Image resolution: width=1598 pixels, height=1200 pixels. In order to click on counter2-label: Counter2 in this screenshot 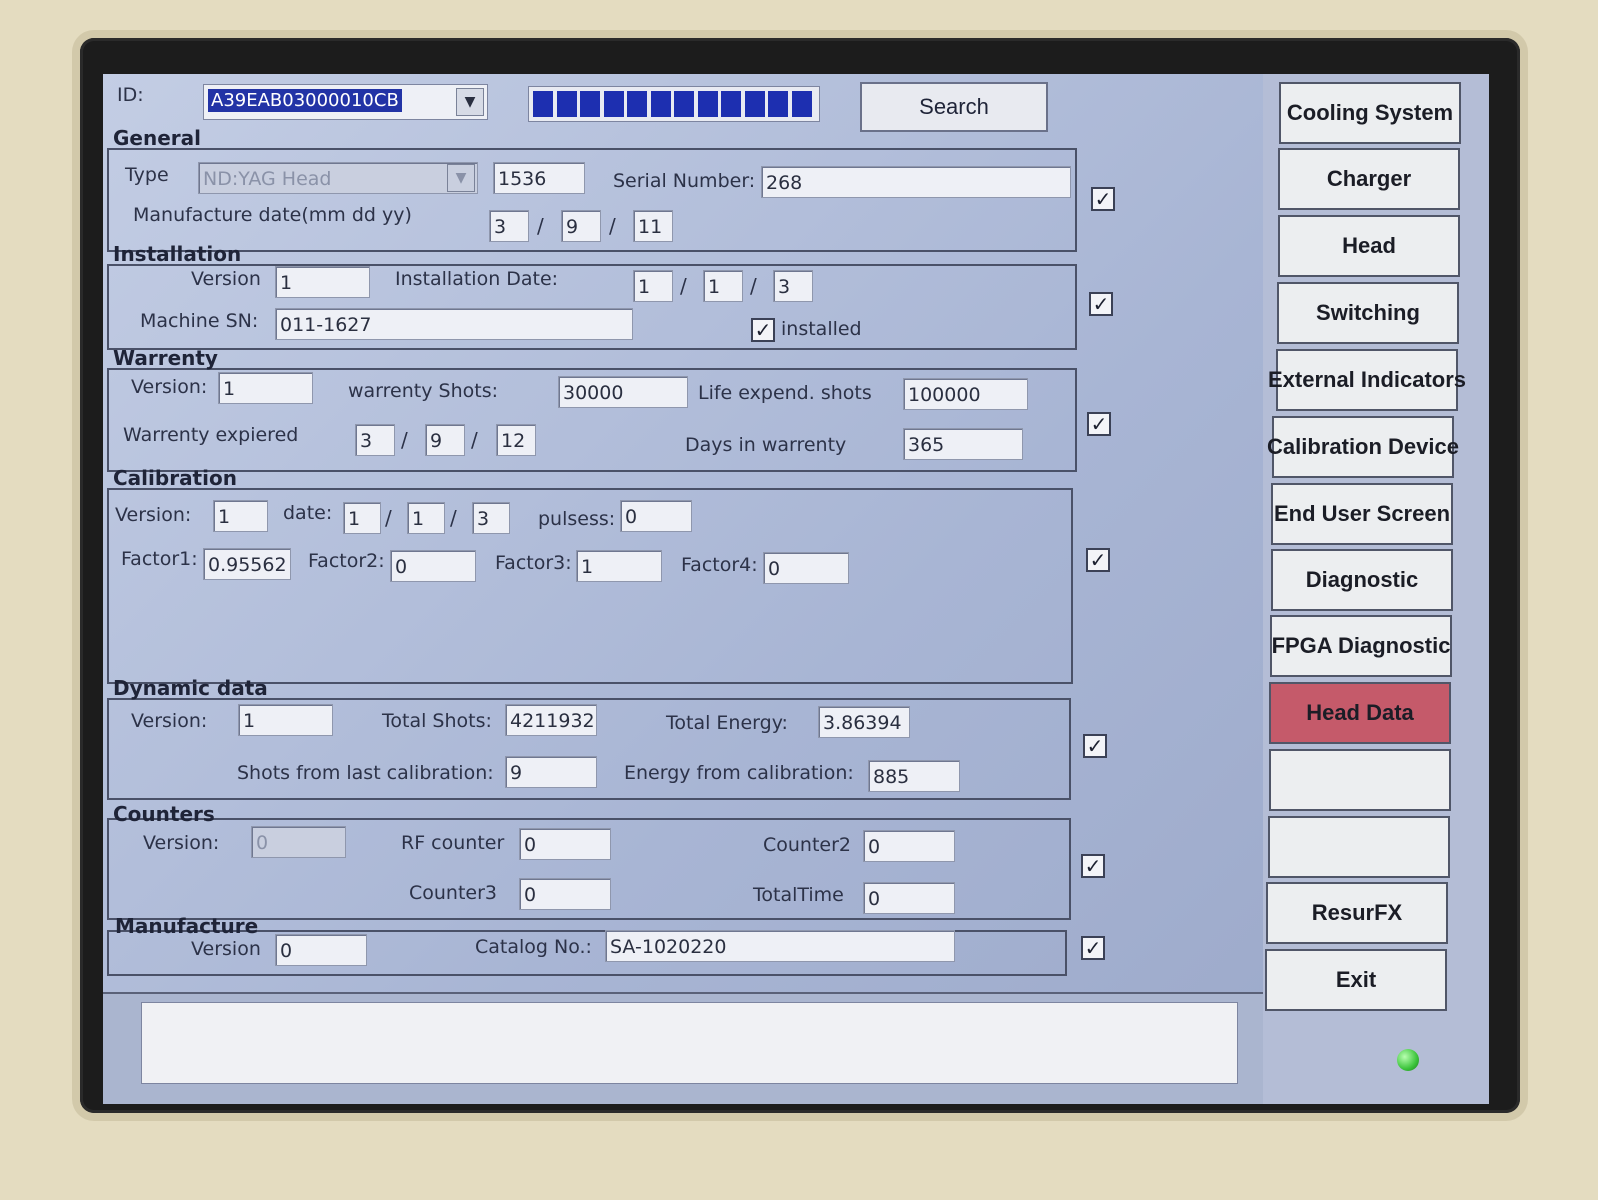, I will do `click(807, 845)`.